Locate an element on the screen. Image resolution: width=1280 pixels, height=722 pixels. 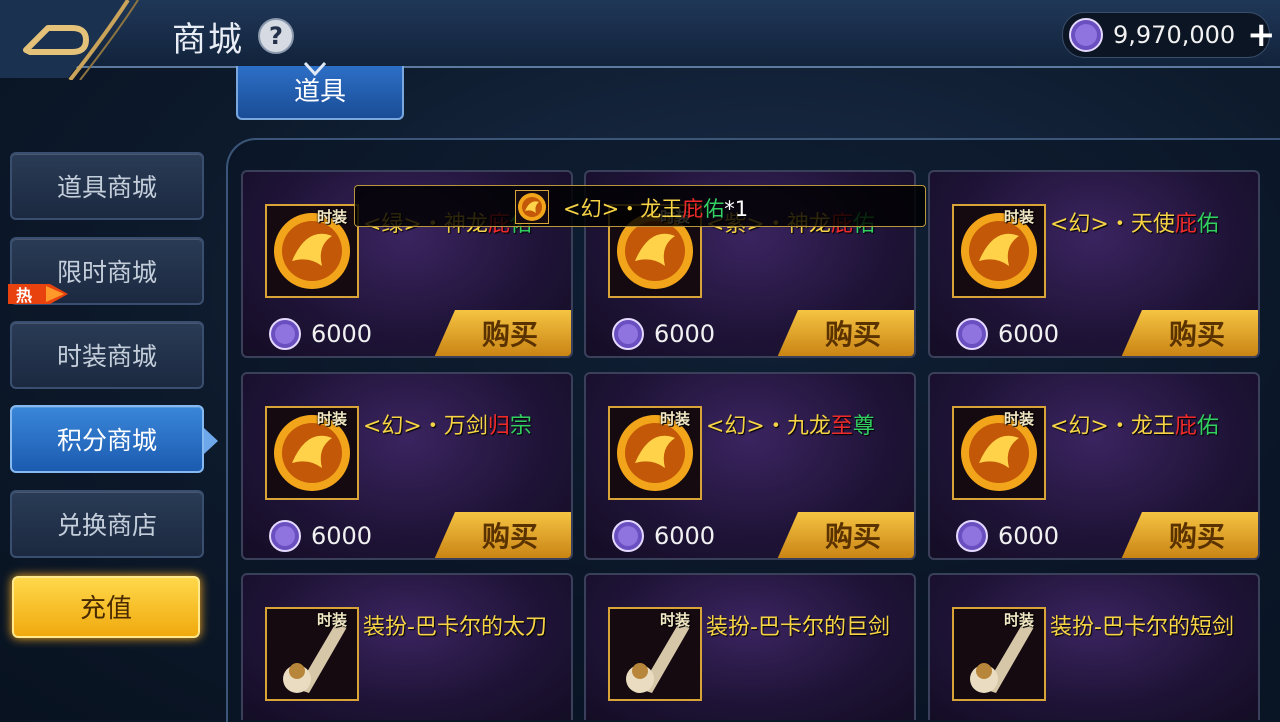
sidebar-item-exchange-shop: 兑换商店 is located at coordinates (107, 524).